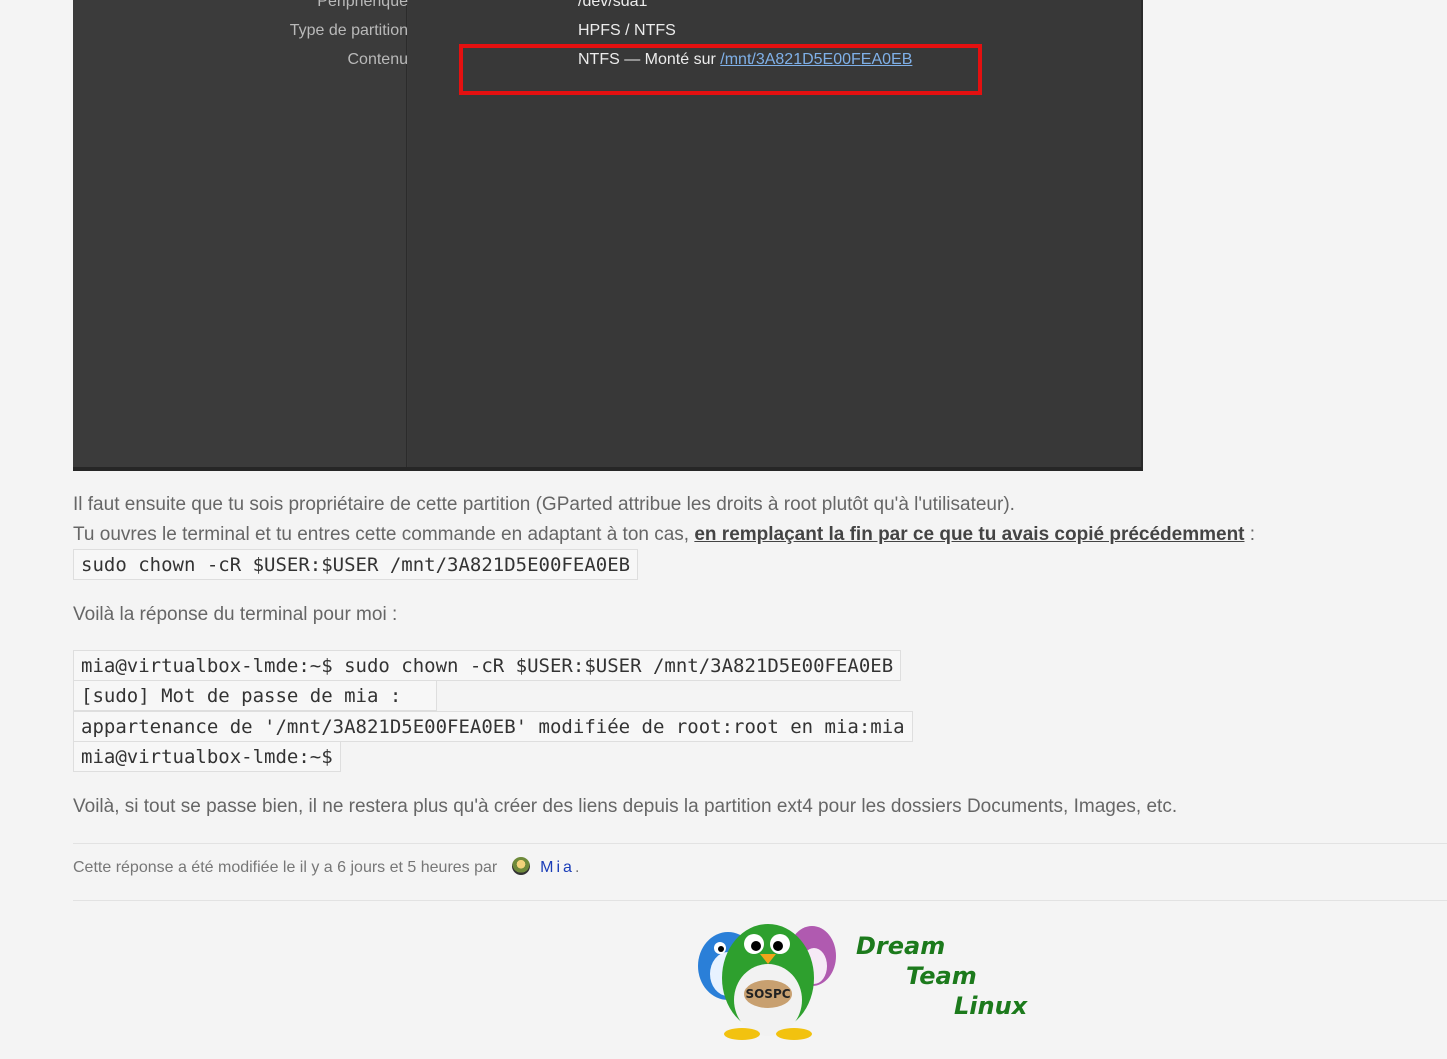 The width and height of the screenshot is (1447, 1059). Describe the element at coordinates (240, 233) in the screenshot. I see `screenshot-left-pane` at that location.